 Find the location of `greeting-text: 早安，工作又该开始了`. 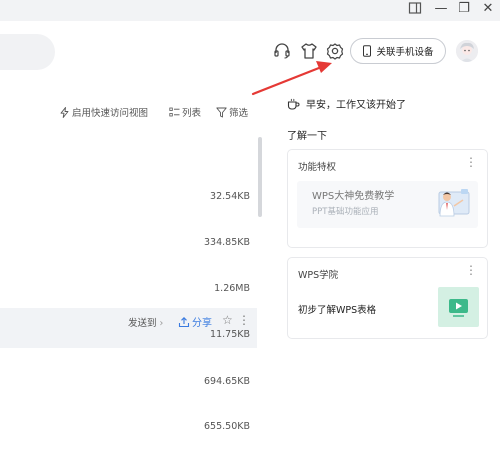

greeting-text: 早安，工作又该开始了 is located at coordinates (356, 105).